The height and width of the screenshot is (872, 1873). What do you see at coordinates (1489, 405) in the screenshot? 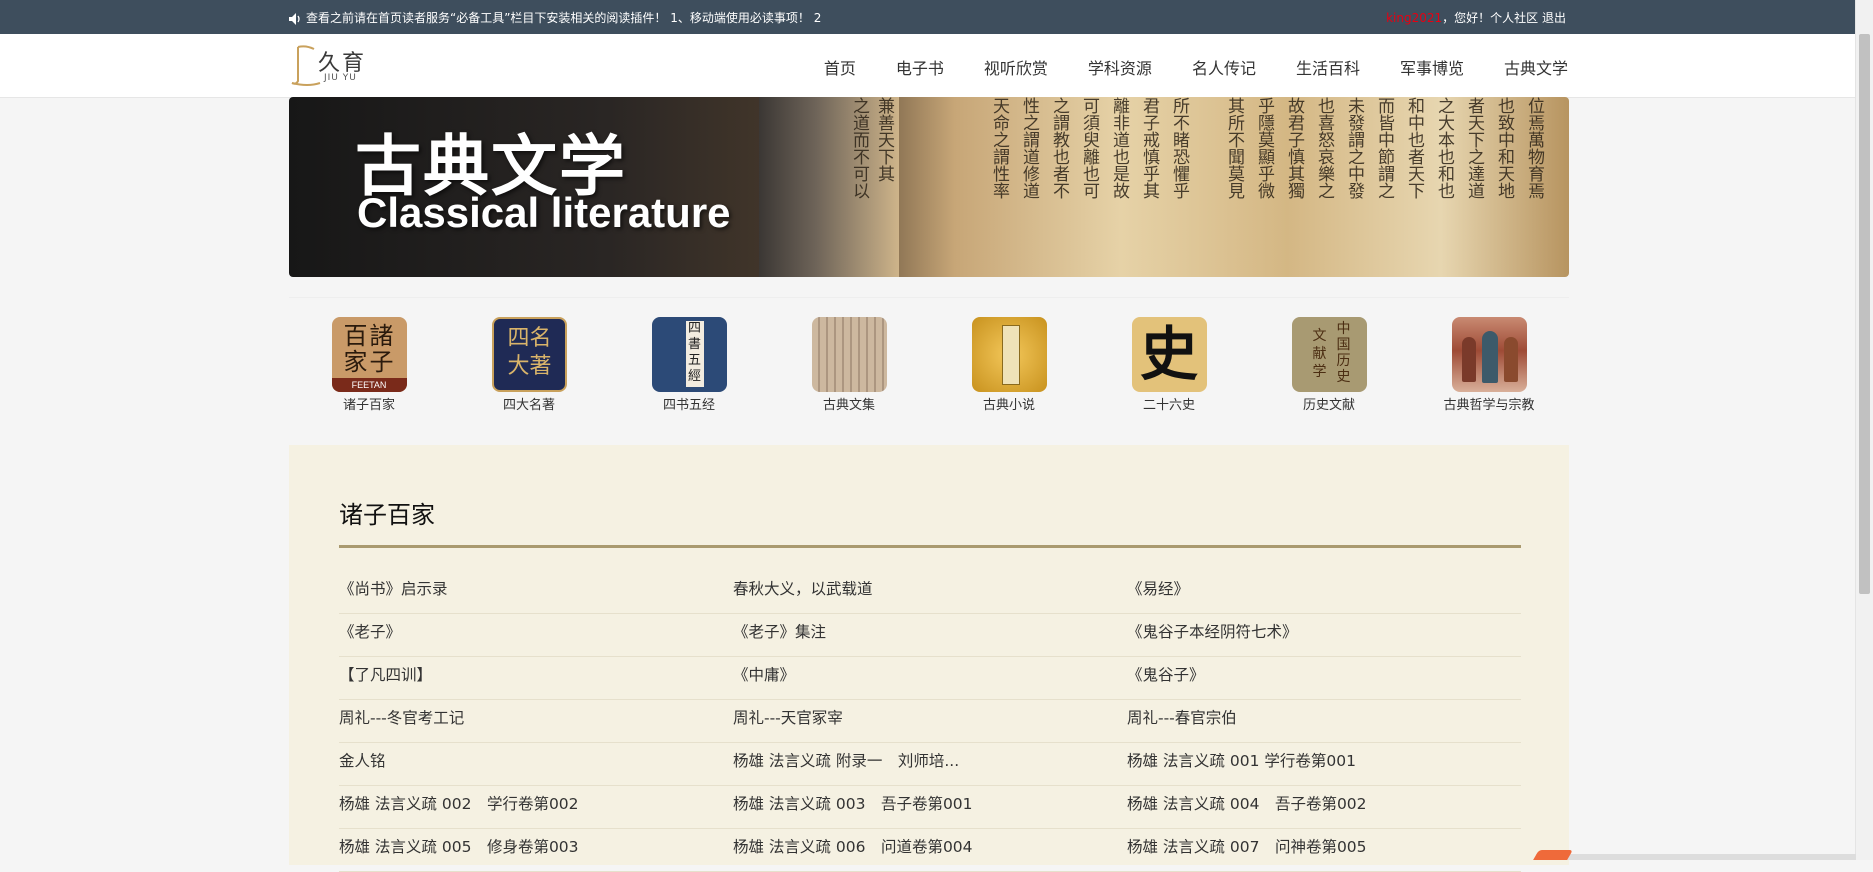
I see `category-label: 古典哲学与宗教` at bounding box center [1489, 405].